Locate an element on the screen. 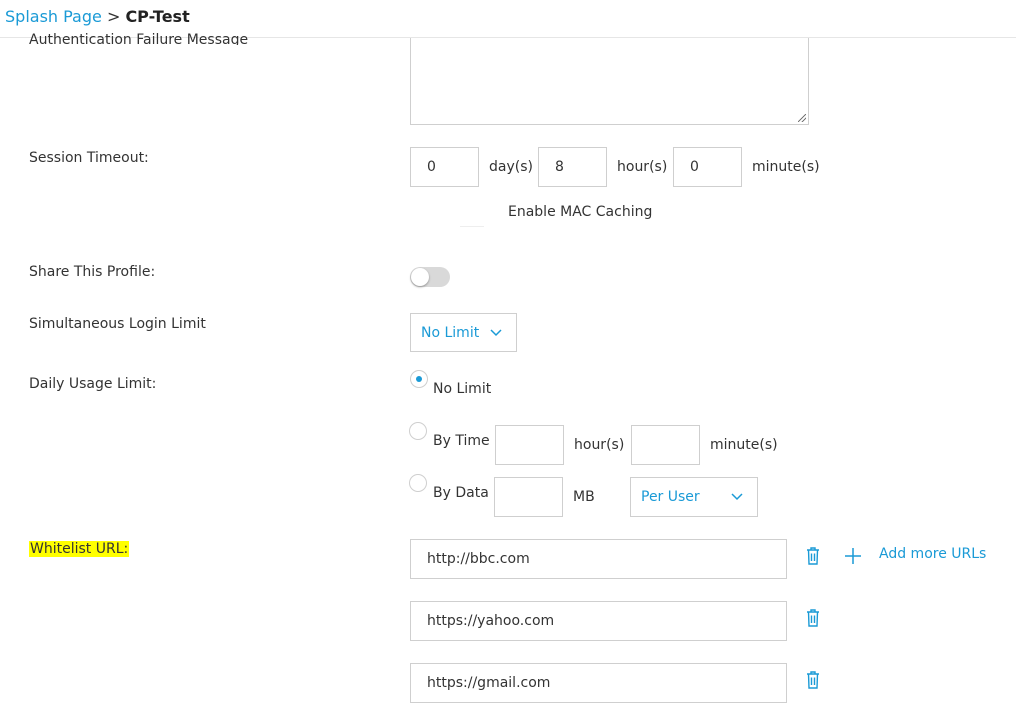 This screenshot has height=720, width=1016. daily-usage-by-data-label: By Data is located at coordinates (461, 493).